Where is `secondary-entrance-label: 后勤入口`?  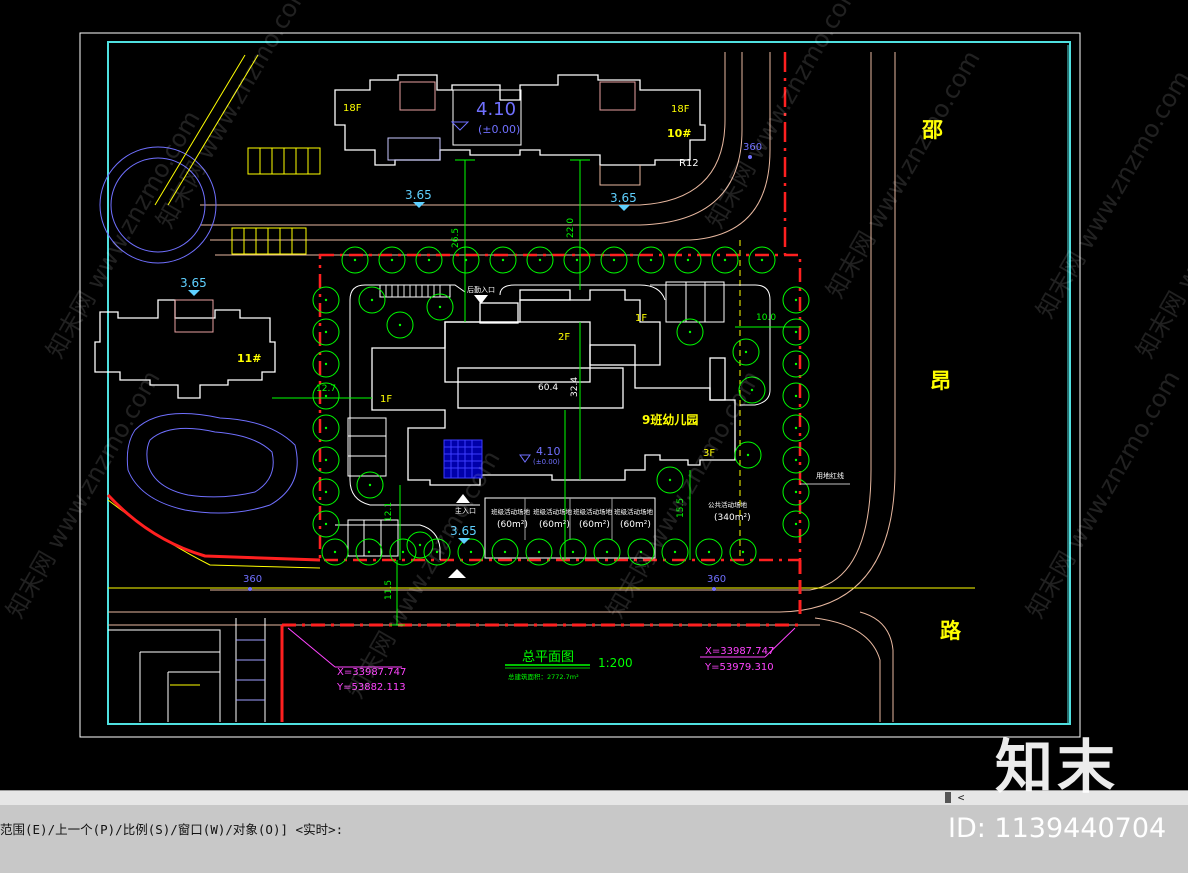
secondary-entrance-label: 后勤入口 is located at coordinates (481, 289).